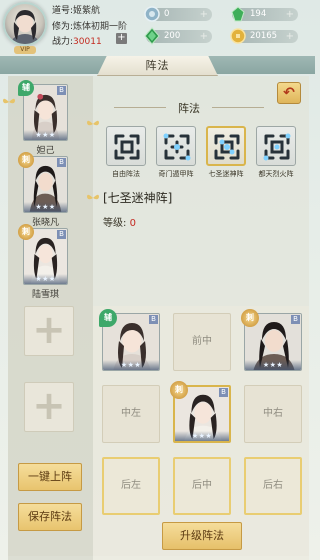 This screenshot has width=320, height=560. I want to click on player-cultivation-row: 修为:炼体初期一阶, so click(89, 25).